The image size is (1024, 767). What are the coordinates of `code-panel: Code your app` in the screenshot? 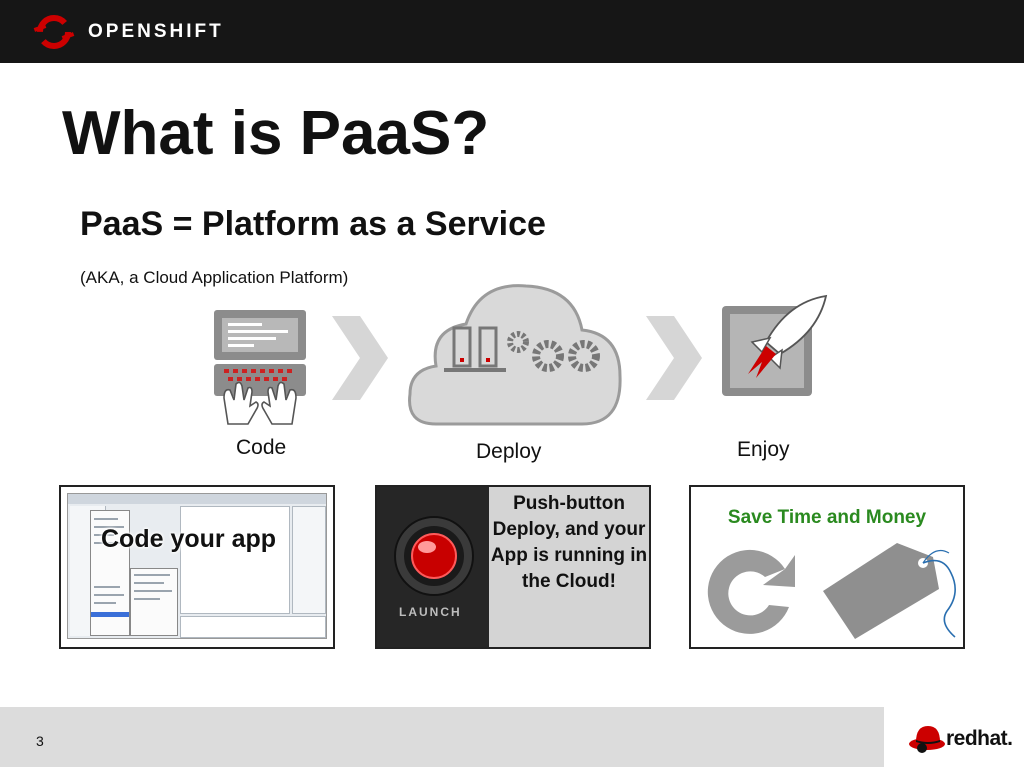 It's located at (197, 567).